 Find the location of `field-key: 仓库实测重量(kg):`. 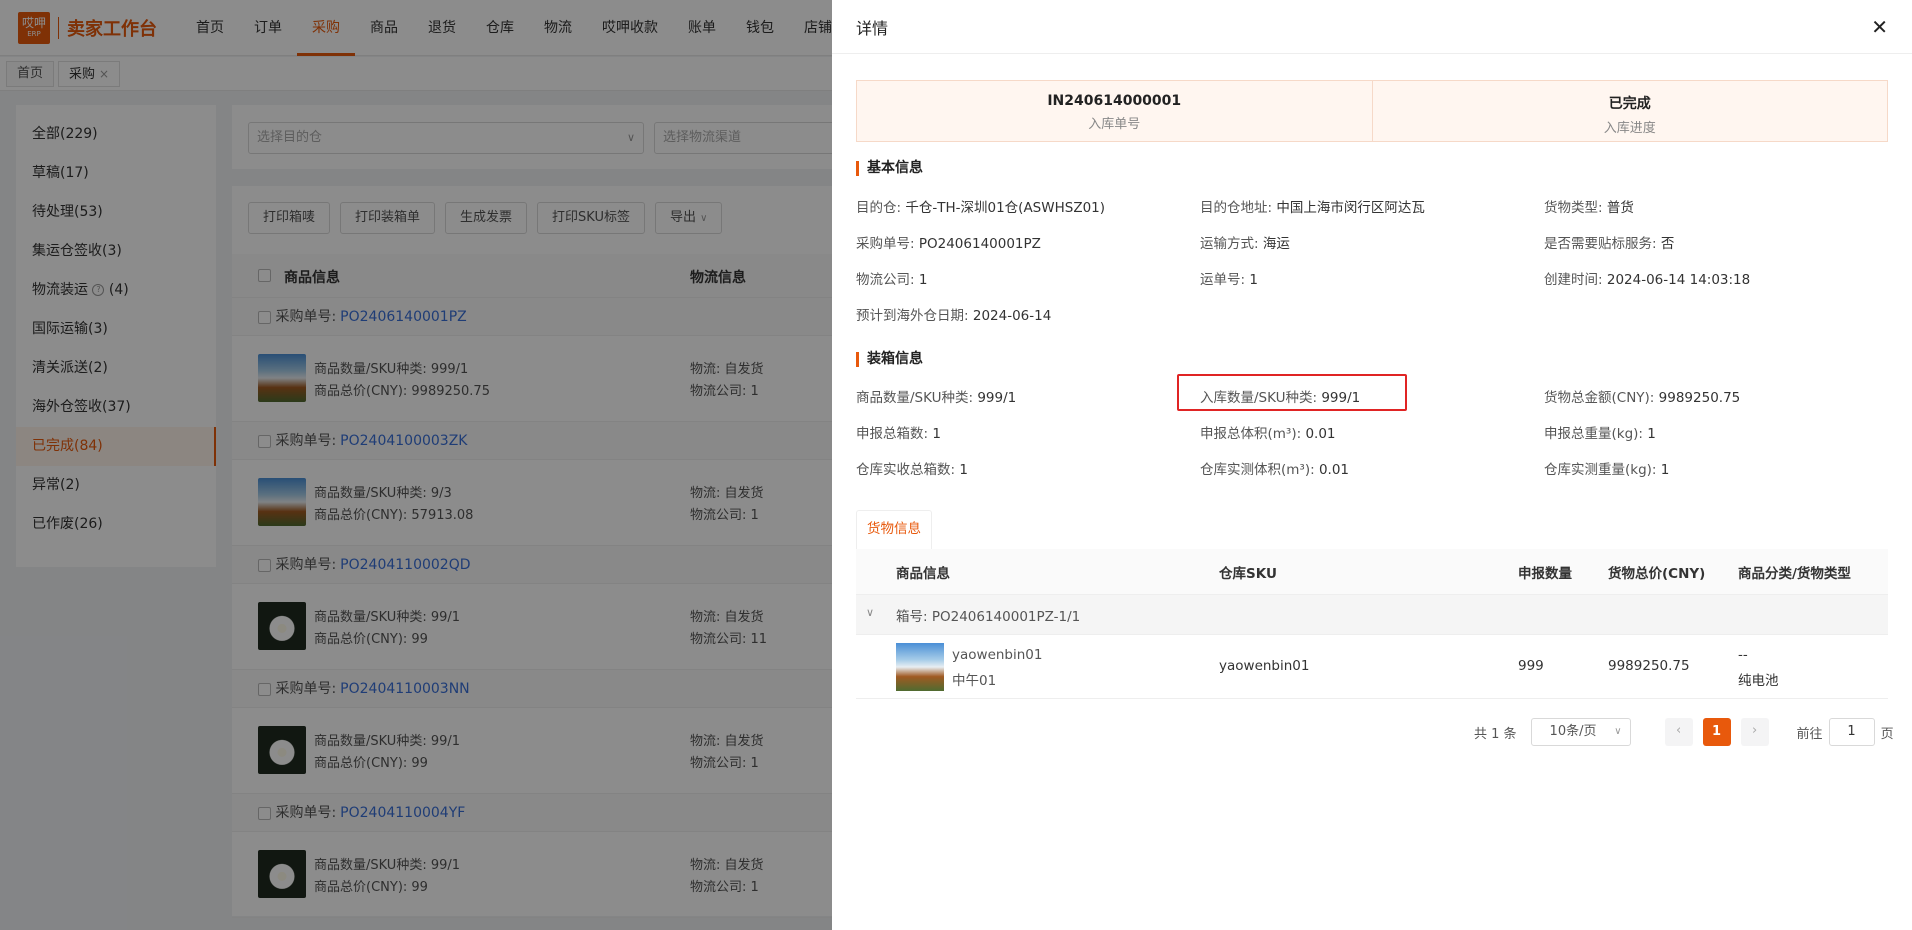

field-key: 仓库实测重量(kg): is located at coordinates (1600, 470).